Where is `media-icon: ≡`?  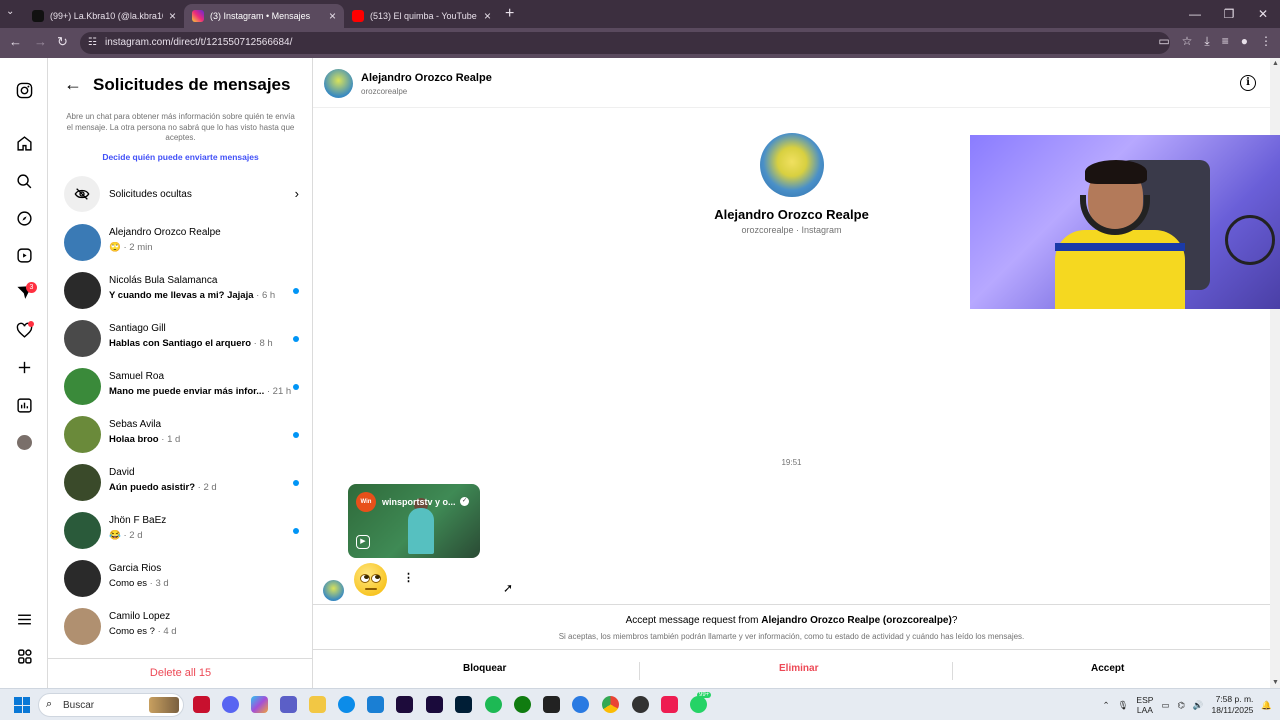
media-icon: ≡ is located at coordinates (1225, 41).